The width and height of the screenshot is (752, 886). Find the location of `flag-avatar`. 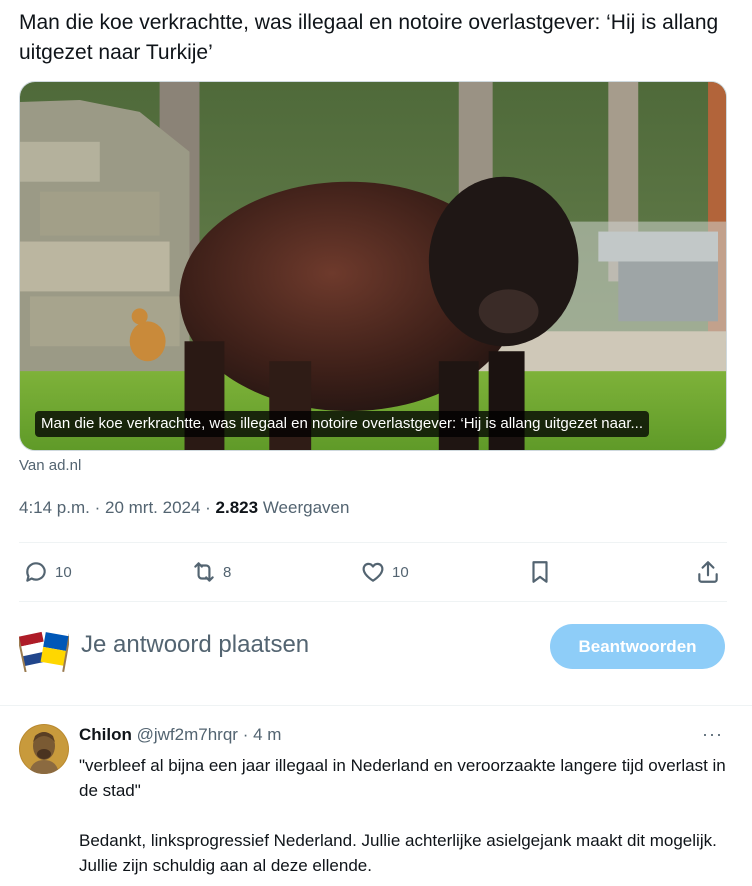

flag-avatar is located at coordinates (44, 651).